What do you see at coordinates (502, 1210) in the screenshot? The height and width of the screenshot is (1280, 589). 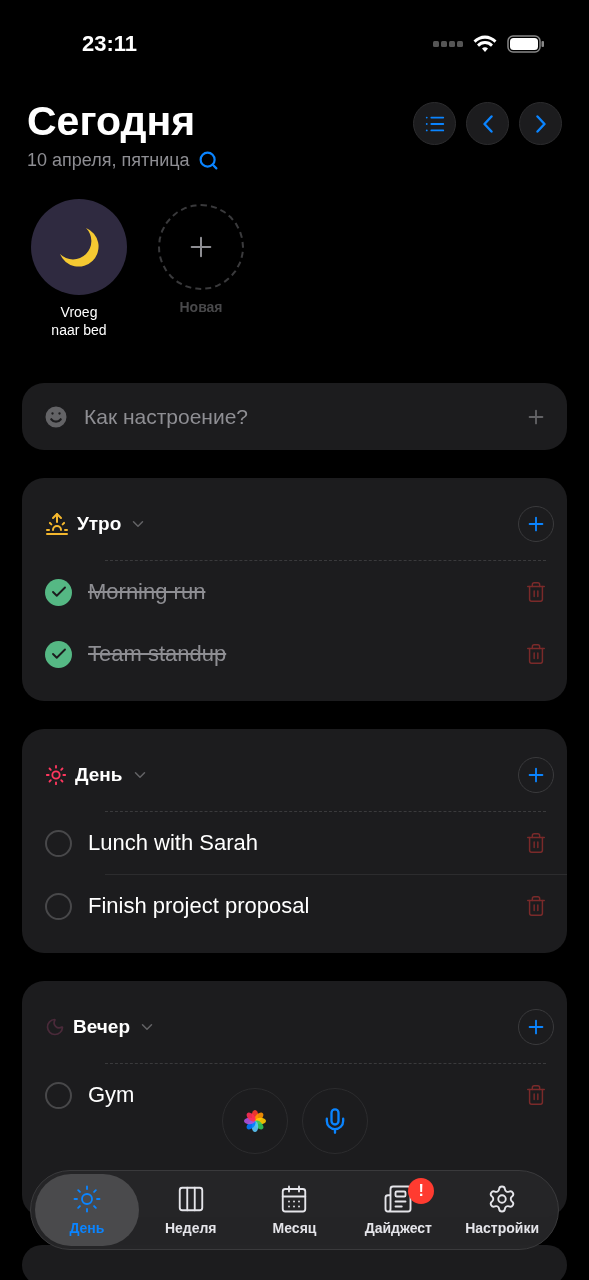 I see `tab: Настройки` at bounding box center [502, 1210].